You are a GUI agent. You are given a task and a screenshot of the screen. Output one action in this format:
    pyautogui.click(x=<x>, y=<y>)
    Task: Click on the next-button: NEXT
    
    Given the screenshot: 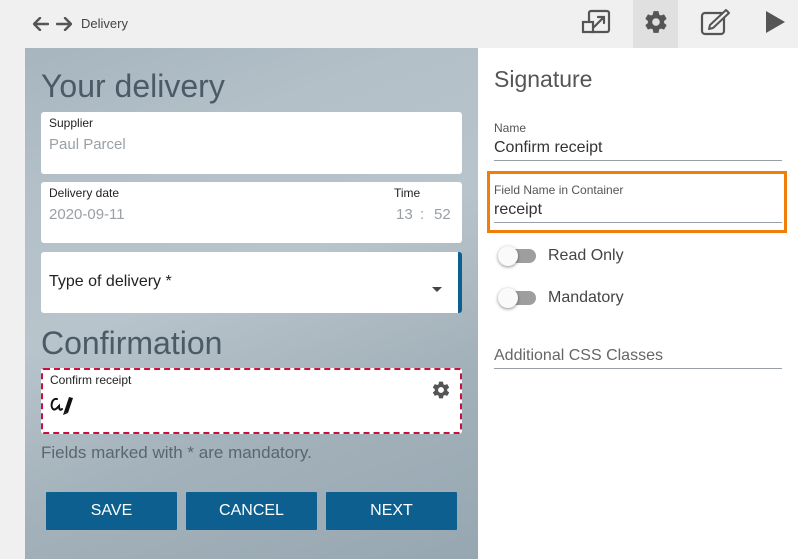 What is the action you would take?
    pyautogui.click(x=391, y=511)
    